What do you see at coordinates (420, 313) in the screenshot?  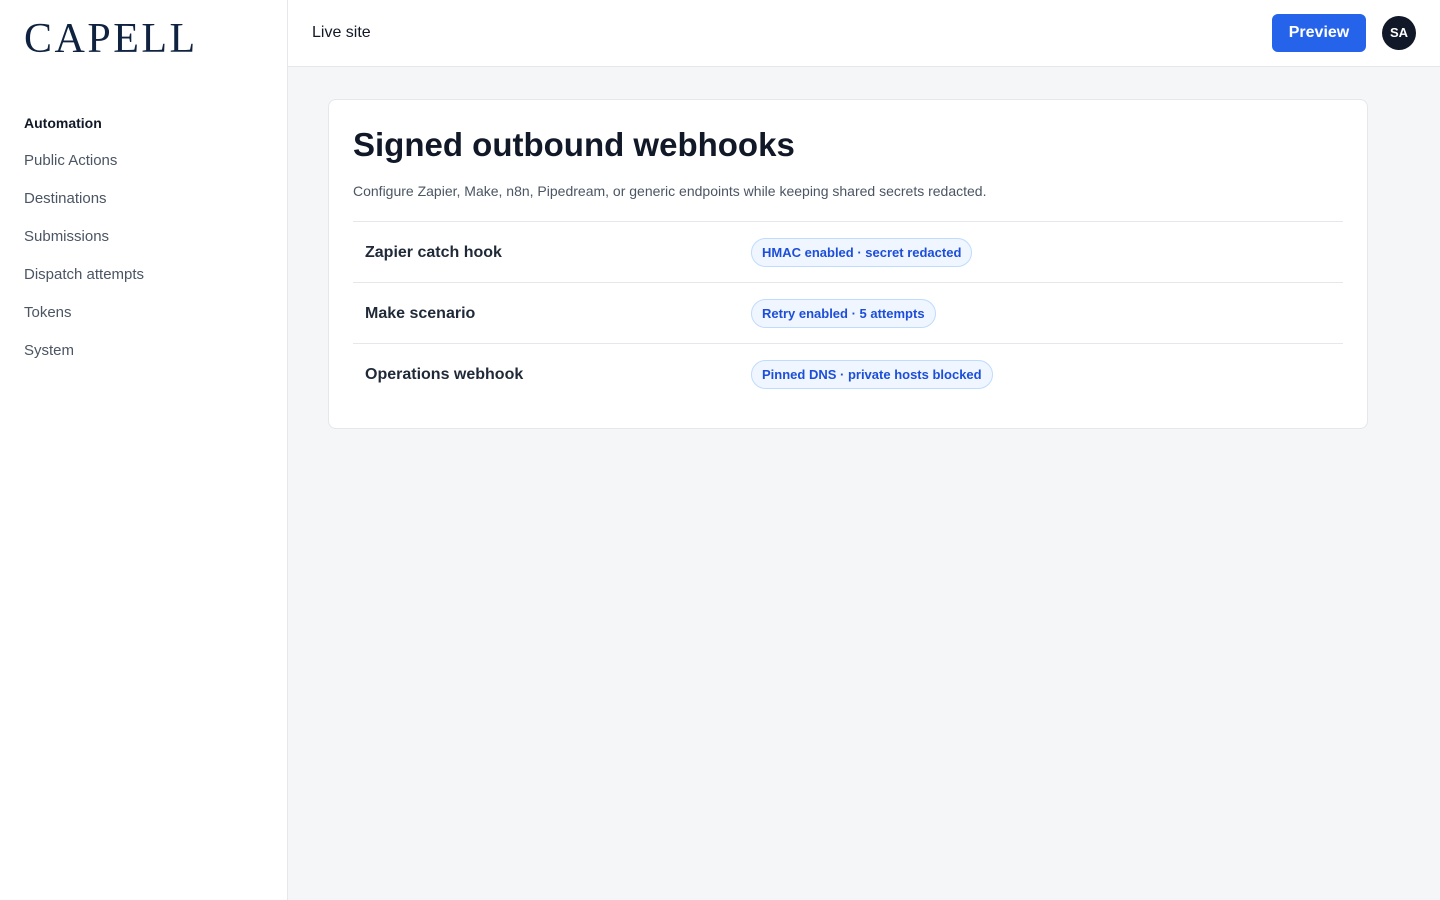 I see `webhook-name: Make scenario` at bounding box center [420, 313].